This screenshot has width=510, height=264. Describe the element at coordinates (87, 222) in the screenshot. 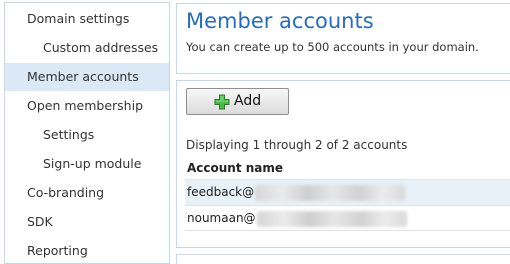

I see `sidebar-item-sdk: SDK` at that location.